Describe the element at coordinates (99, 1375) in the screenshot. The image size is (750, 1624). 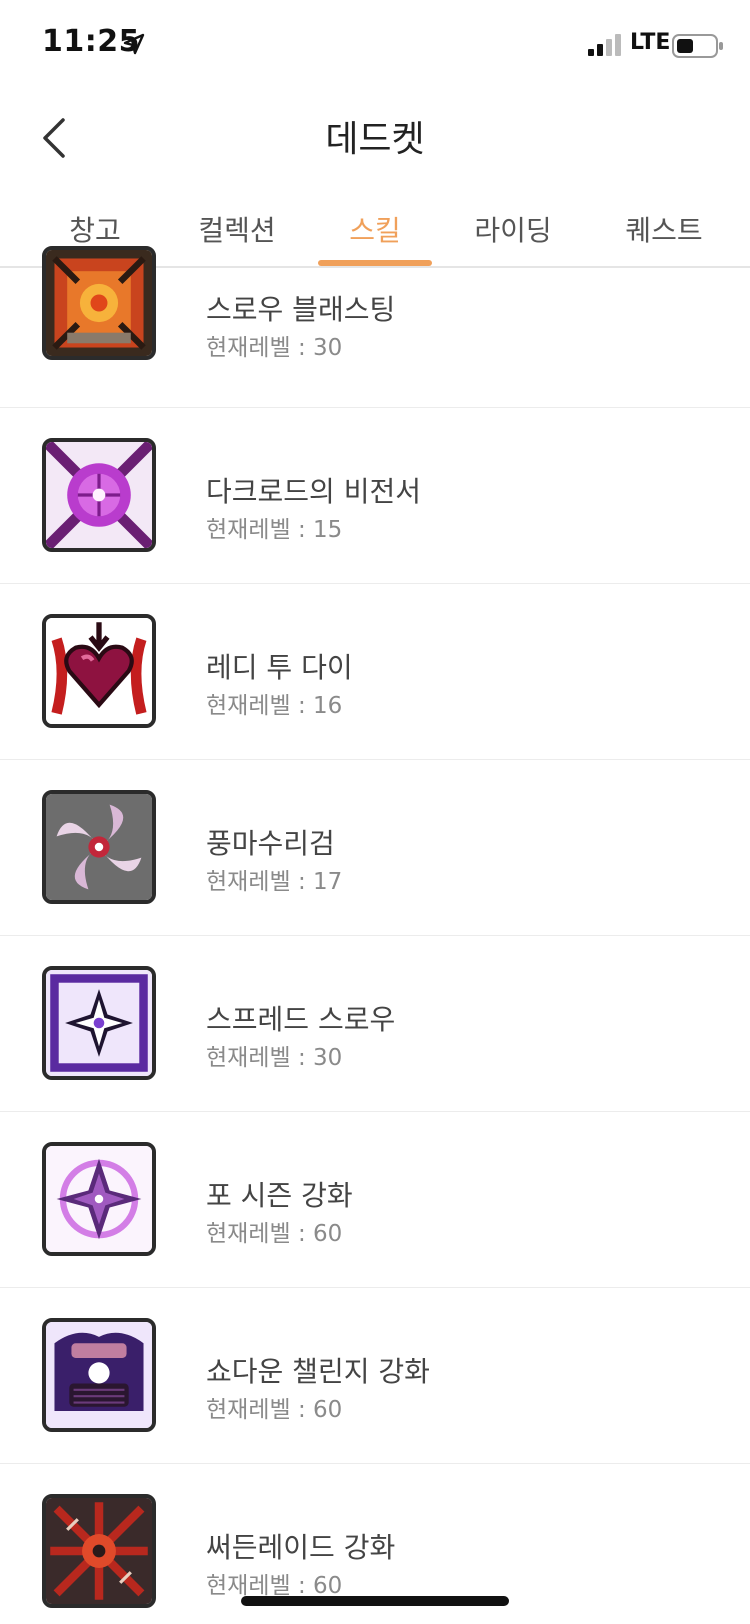
I see `showdown-challenge-icon` at that location.